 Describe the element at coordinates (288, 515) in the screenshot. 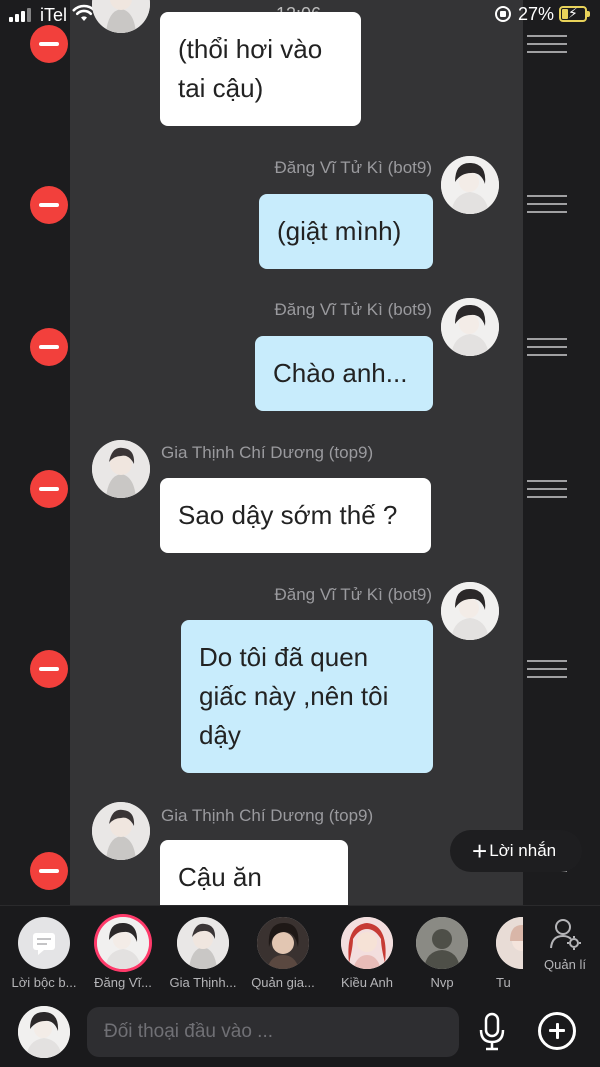

I see `message-text: Sao dậy sớm thế ?` at that location.